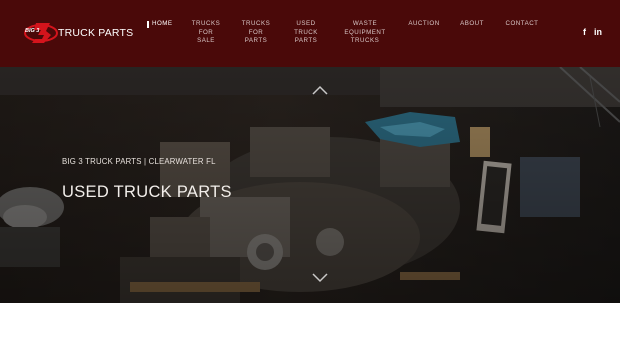 This screenshot has width=620, height=343. What do you see at coordinates (584, 32) in the screenshot?
I see `facebook-icon: f` at bounding box center [584, 32].